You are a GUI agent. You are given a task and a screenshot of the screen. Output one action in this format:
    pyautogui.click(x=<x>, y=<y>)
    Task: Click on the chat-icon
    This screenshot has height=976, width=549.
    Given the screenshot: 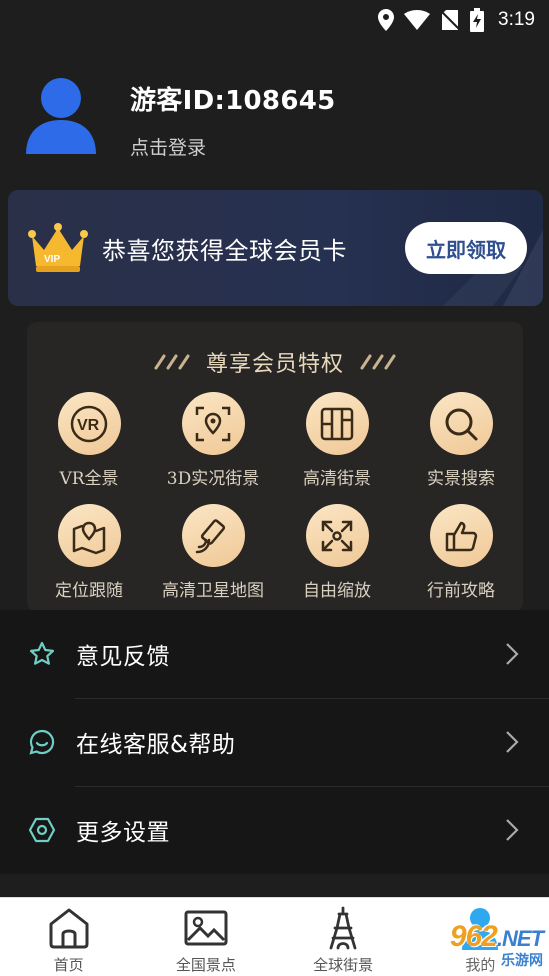 What is the action you would take?
    pyautogui.click(x=42, y=742)
    